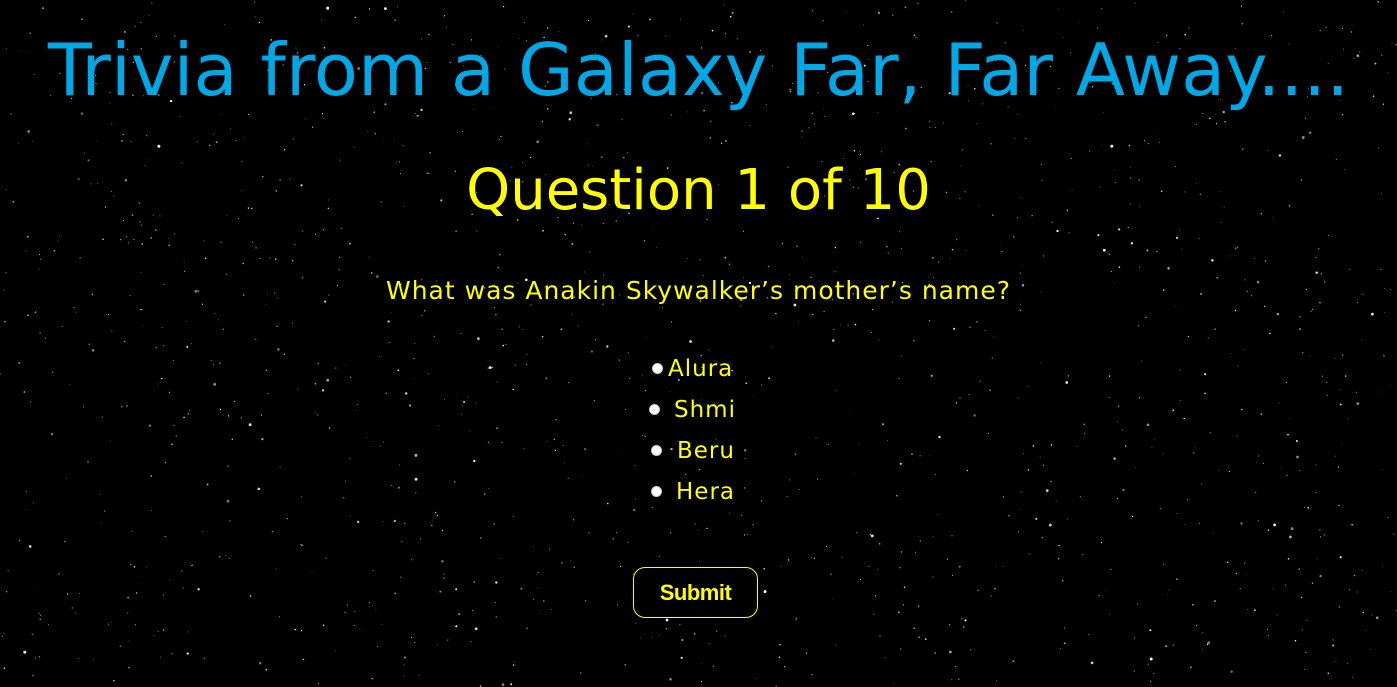  I want to click on answer-option-hera: Hera, so click(710, 491).